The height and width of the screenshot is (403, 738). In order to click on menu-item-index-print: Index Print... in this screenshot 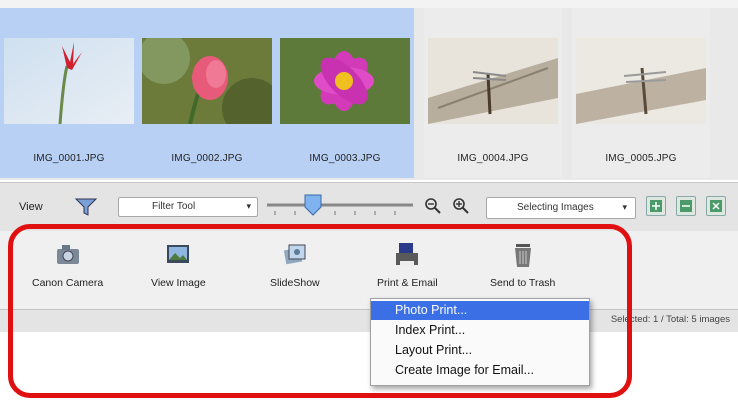, I will do `click(480, 330)`.